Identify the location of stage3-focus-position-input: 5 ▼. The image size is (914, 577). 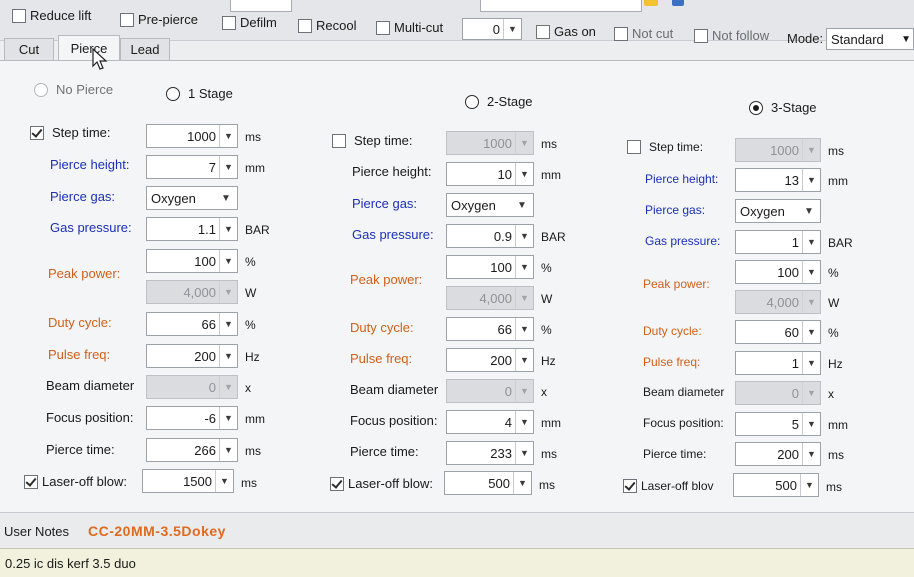
(778, 424).